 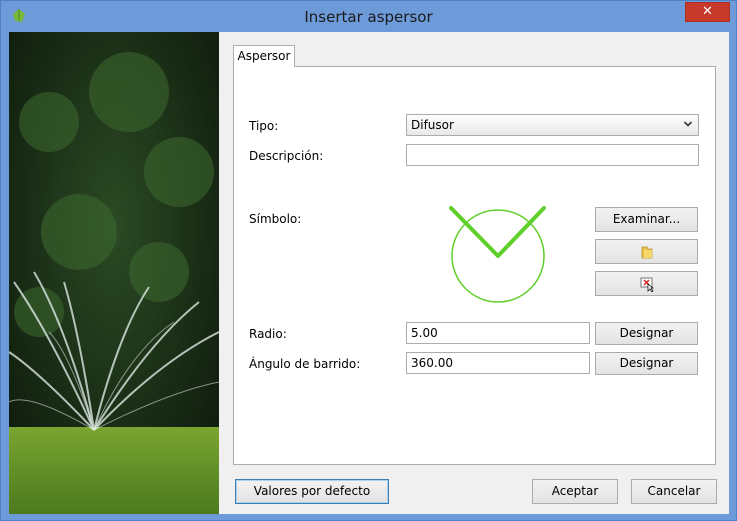 I want to click on descripcion-input, so click(x=552, y=155).